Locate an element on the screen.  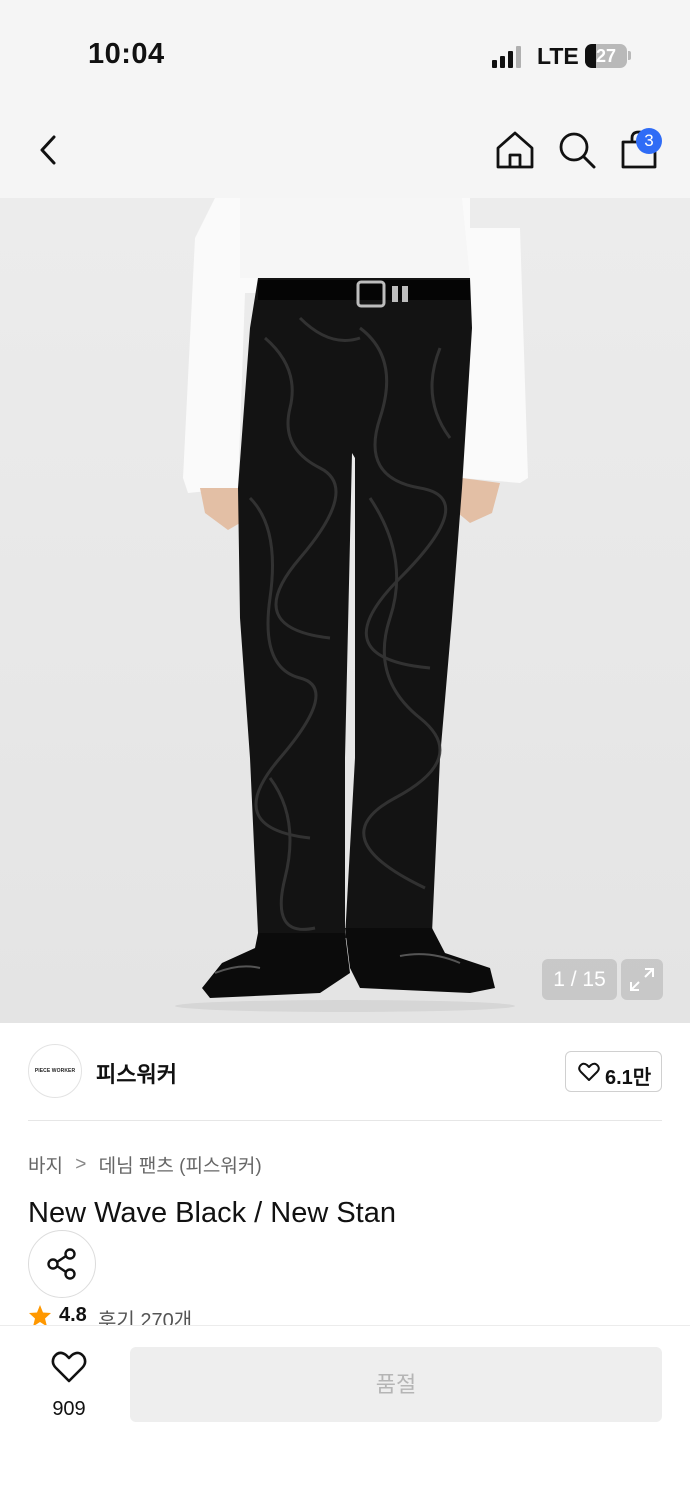
cart-count-badge: 3 is located at coordinates (649, 141).